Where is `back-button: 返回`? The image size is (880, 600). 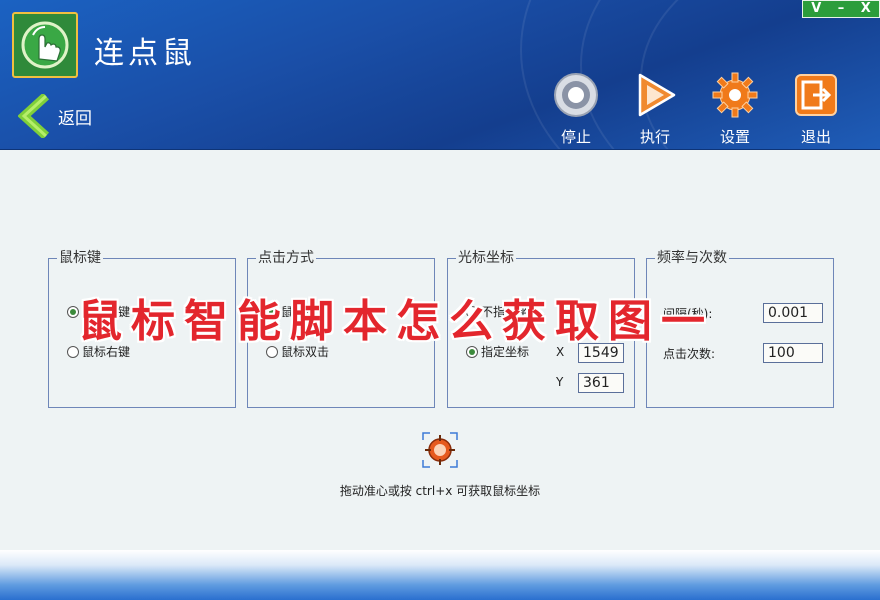 back-button: 返回 is located at coordinates (55, 116).